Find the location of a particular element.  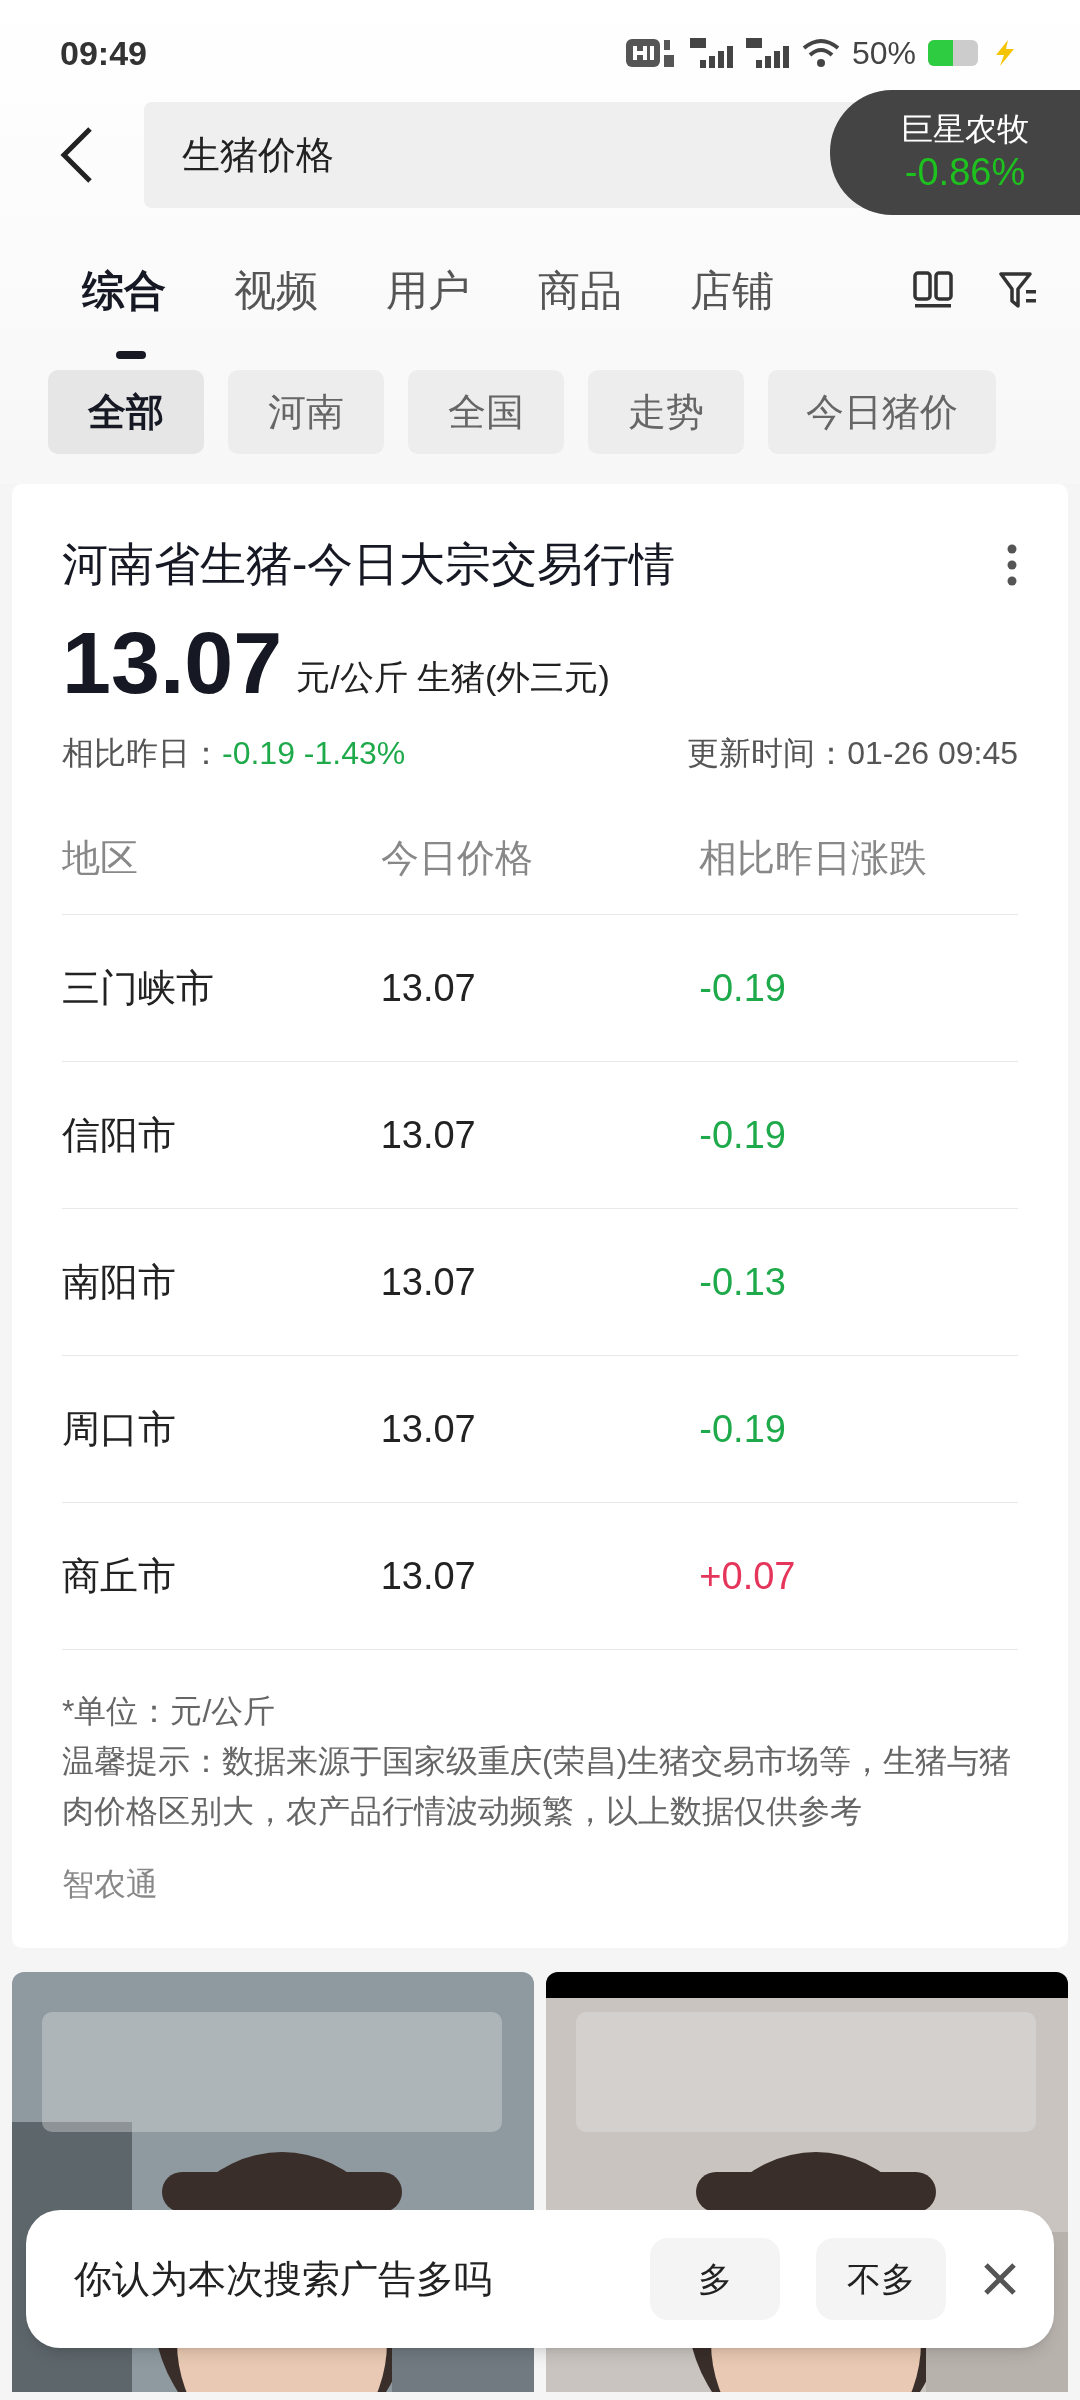

stock-name: 巨星农牧 is located at coordinates (965, 129).